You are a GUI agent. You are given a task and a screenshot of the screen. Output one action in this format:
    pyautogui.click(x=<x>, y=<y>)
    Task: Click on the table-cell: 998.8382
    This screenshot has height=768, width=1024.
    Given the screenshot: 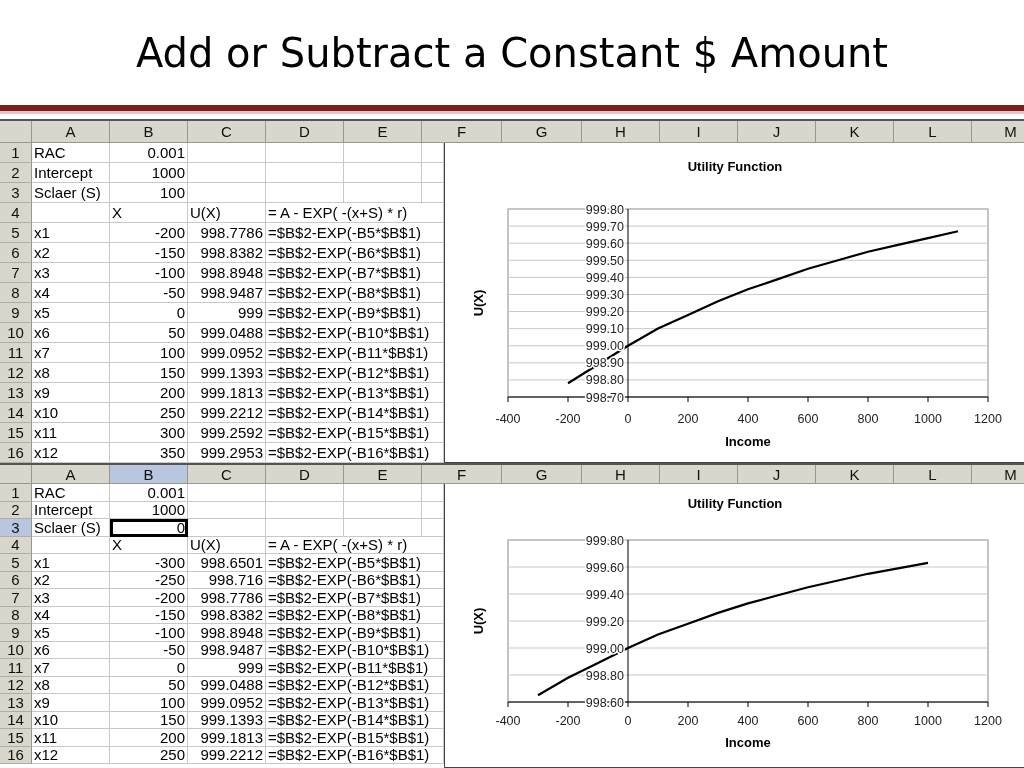 What is the action you would take?
    pyautogui.click(x=227, y=615)
    